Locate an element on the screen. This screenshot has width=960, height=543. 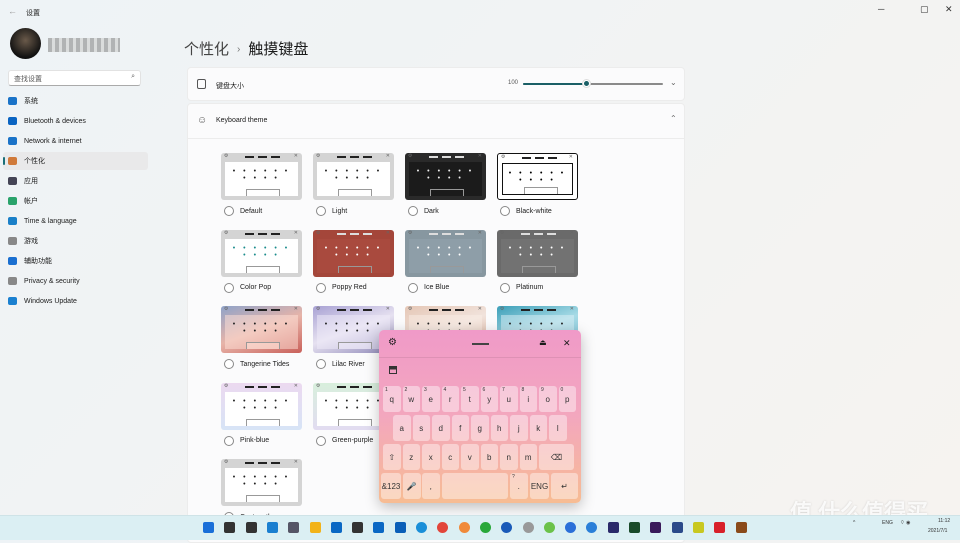
theme-option: ⚙ ✕ • • • • • • • • • • Pink-blue is located at coordinates (261, 414).